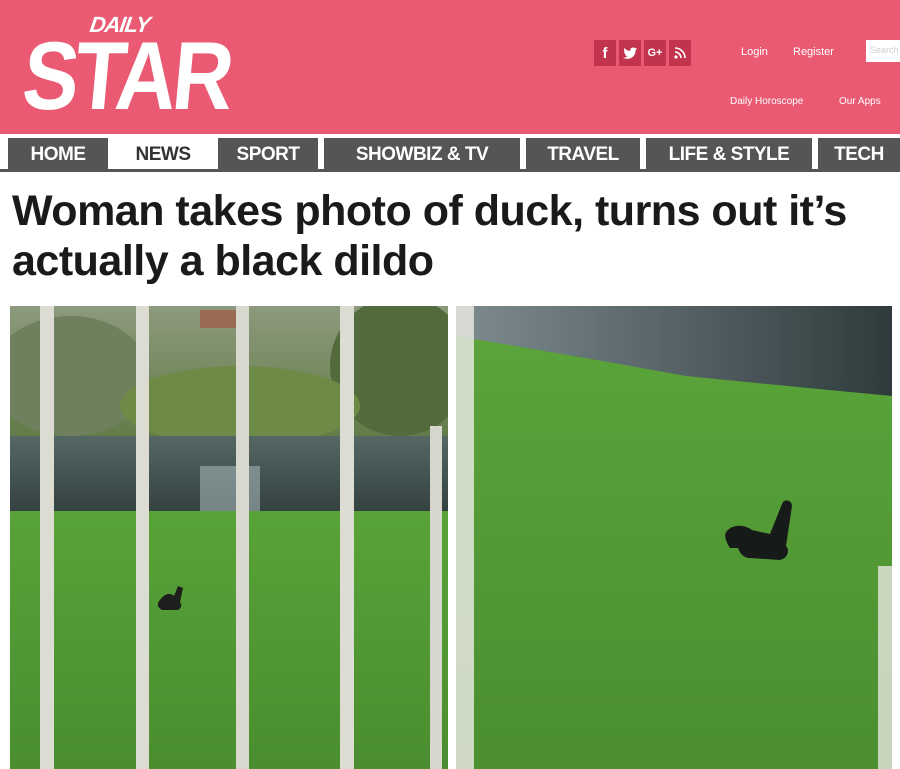  Describe the element at coordinates (655, 53) in the screenshot. I see `google-plus-icon: G+` at that location.